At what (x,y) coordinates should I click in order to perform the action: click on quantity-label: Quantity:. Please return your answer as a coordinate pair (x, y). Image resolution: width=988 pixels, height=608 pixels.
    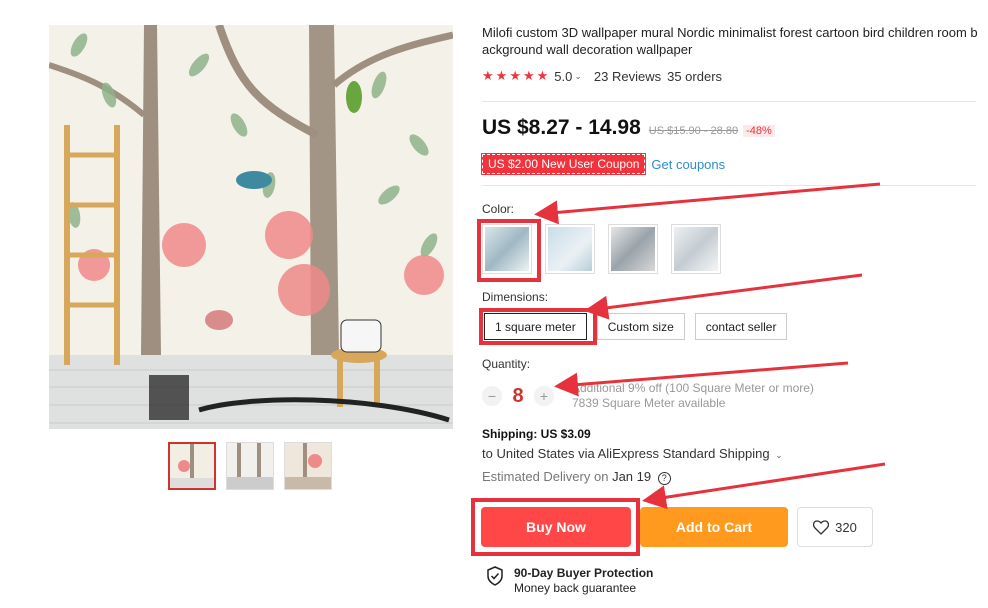
    Looking at the image, I should click on (506, 364).